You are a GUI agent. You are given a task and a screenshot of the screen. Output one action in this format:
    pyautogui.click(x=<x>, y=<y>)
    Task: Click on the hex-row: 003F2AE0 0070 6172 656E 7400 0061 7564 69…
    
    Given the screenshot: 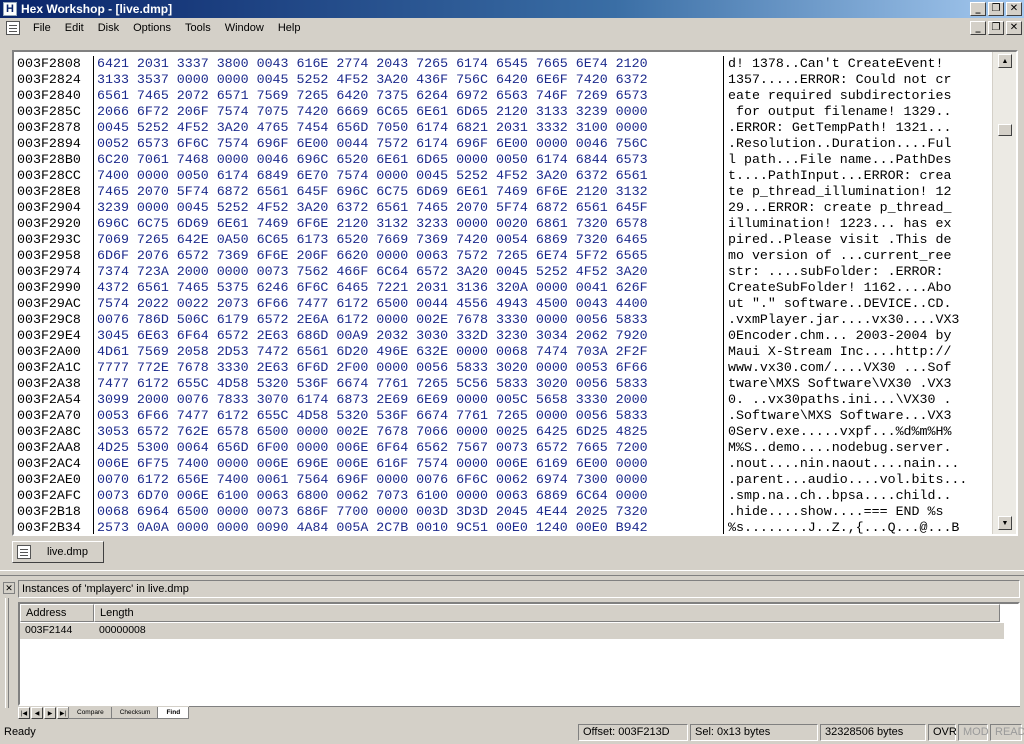 What is the action you would take?
    pyautogui.click(x=503, y=480)
    